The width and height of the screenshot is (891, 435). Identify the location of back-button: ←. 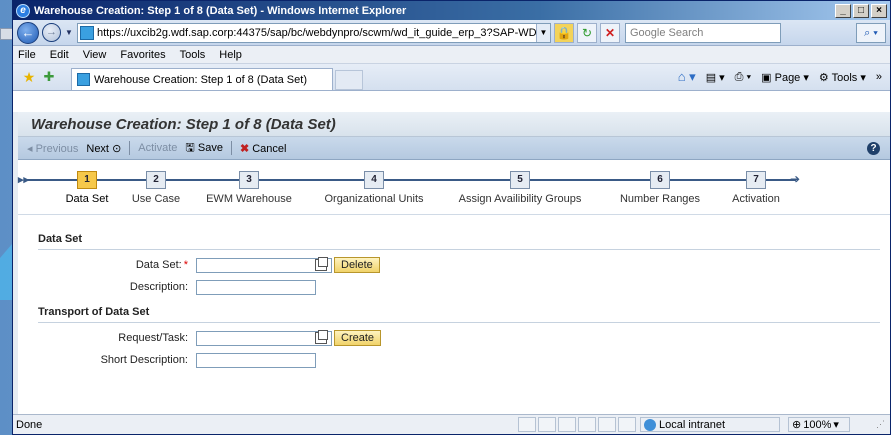
(28, 32).